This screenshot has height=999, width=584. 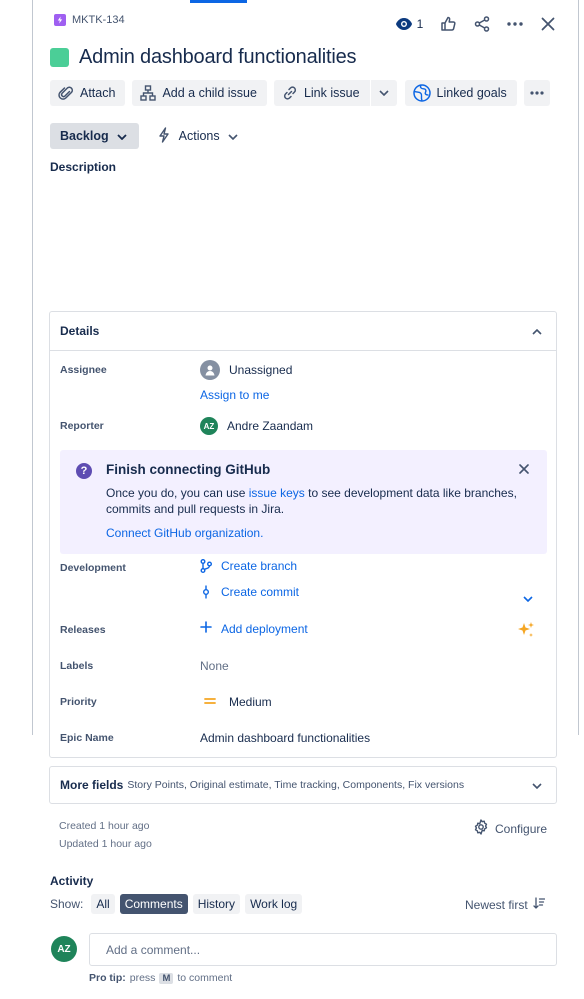 I want to click on assignee-field: Unassigned, so click(x=246, y=370).